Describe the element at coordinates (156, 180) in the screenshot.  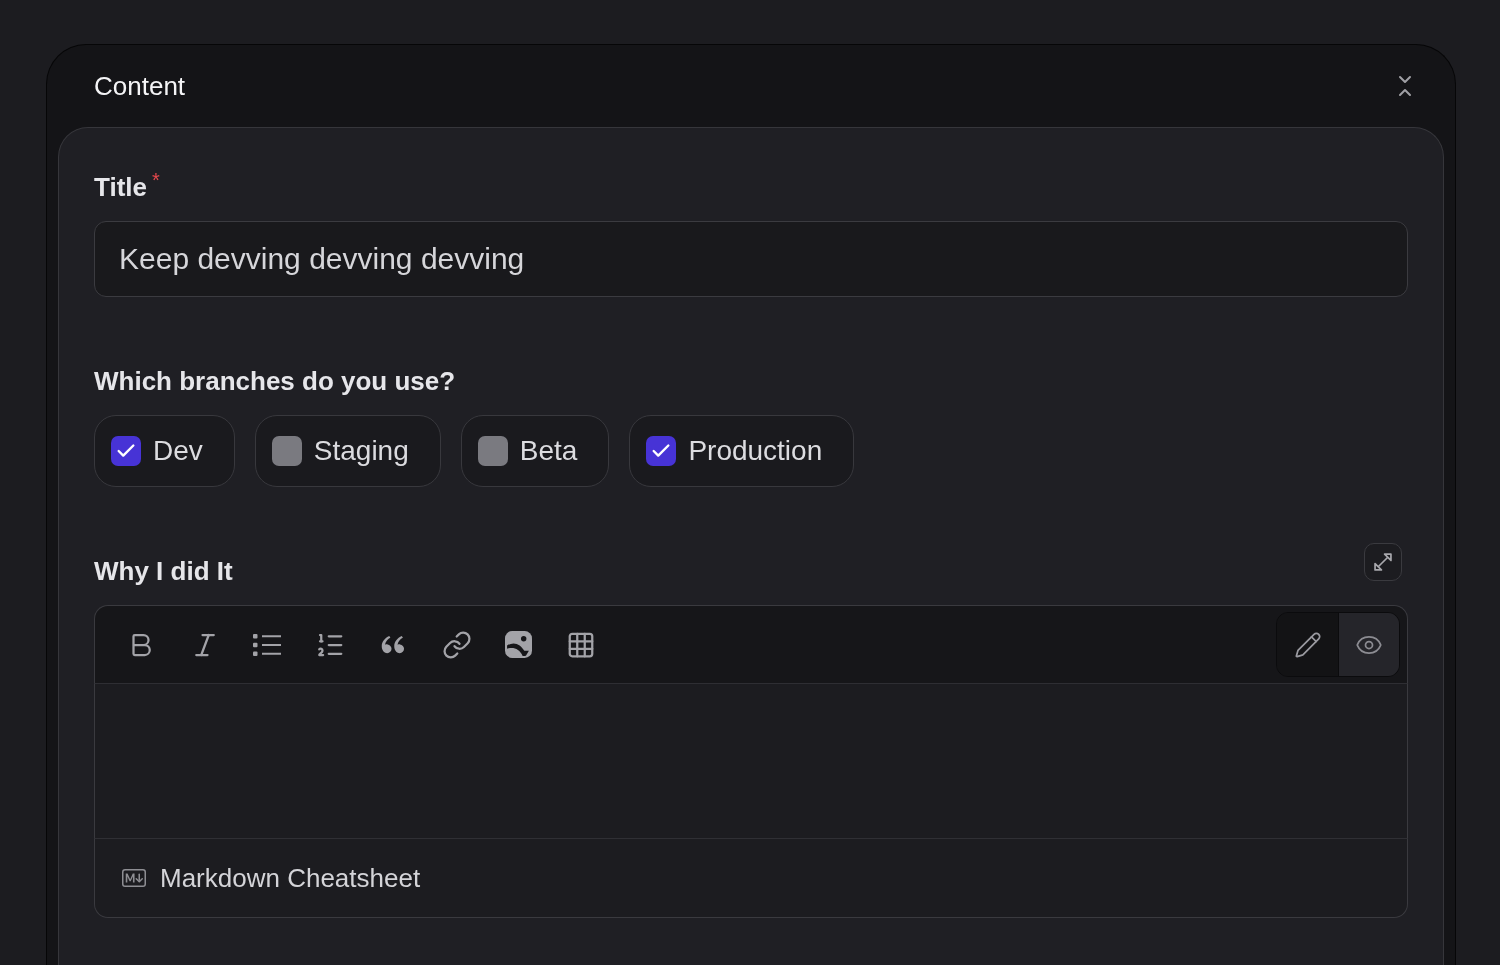
I see `required-mark: *` at that location.